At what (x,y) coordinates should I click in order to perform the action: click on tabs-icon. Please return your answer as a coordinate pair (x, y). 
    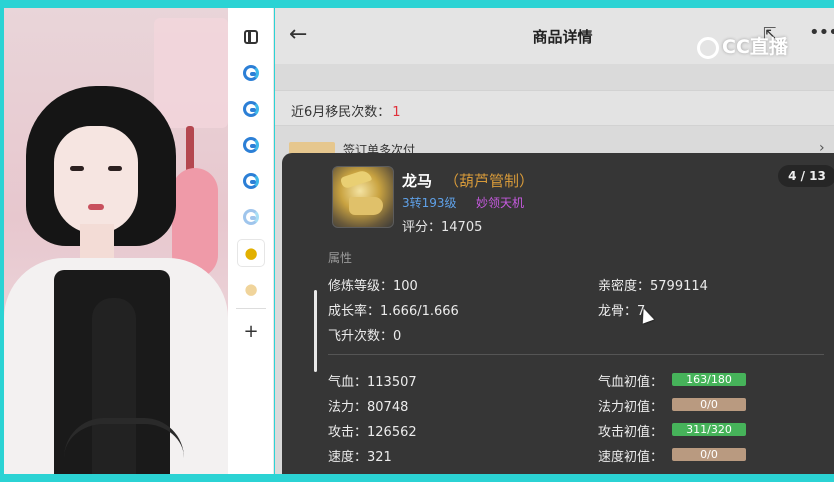
    Looking at the image, I should click on (251, 37).